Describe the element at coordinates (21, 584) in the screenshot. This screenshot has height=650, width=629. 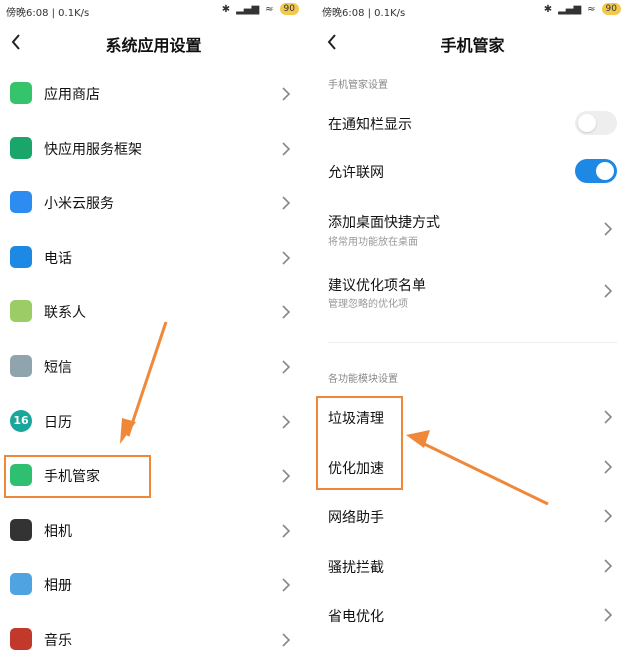
I see `gallery-icon` at that location.